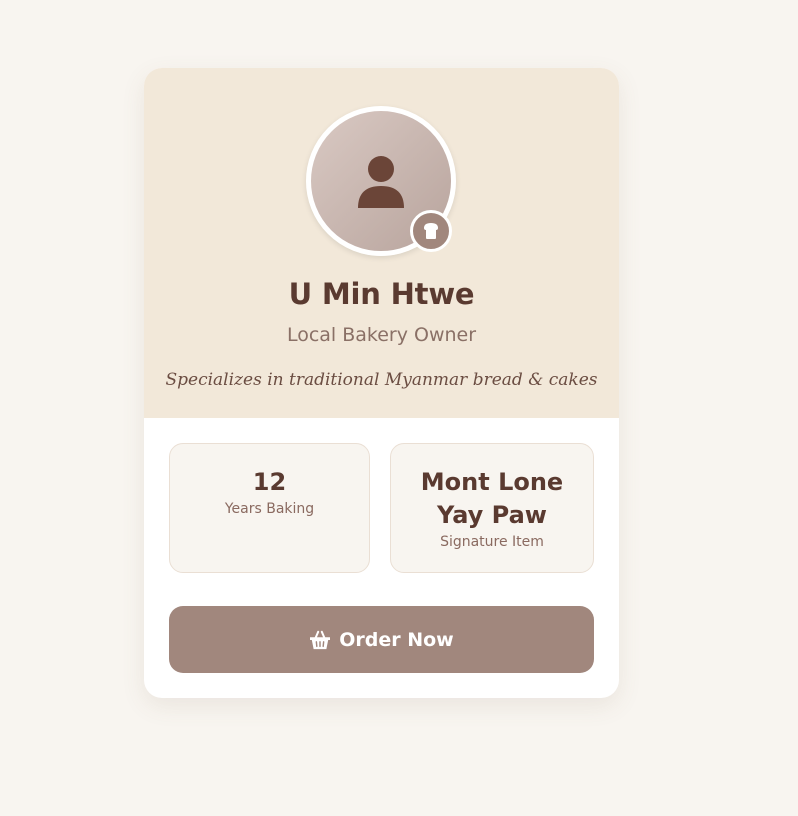  Describe the element at coordinates (381, 335) in the screenshot. I see `profile-role: Local Bakery Owner` at that location.